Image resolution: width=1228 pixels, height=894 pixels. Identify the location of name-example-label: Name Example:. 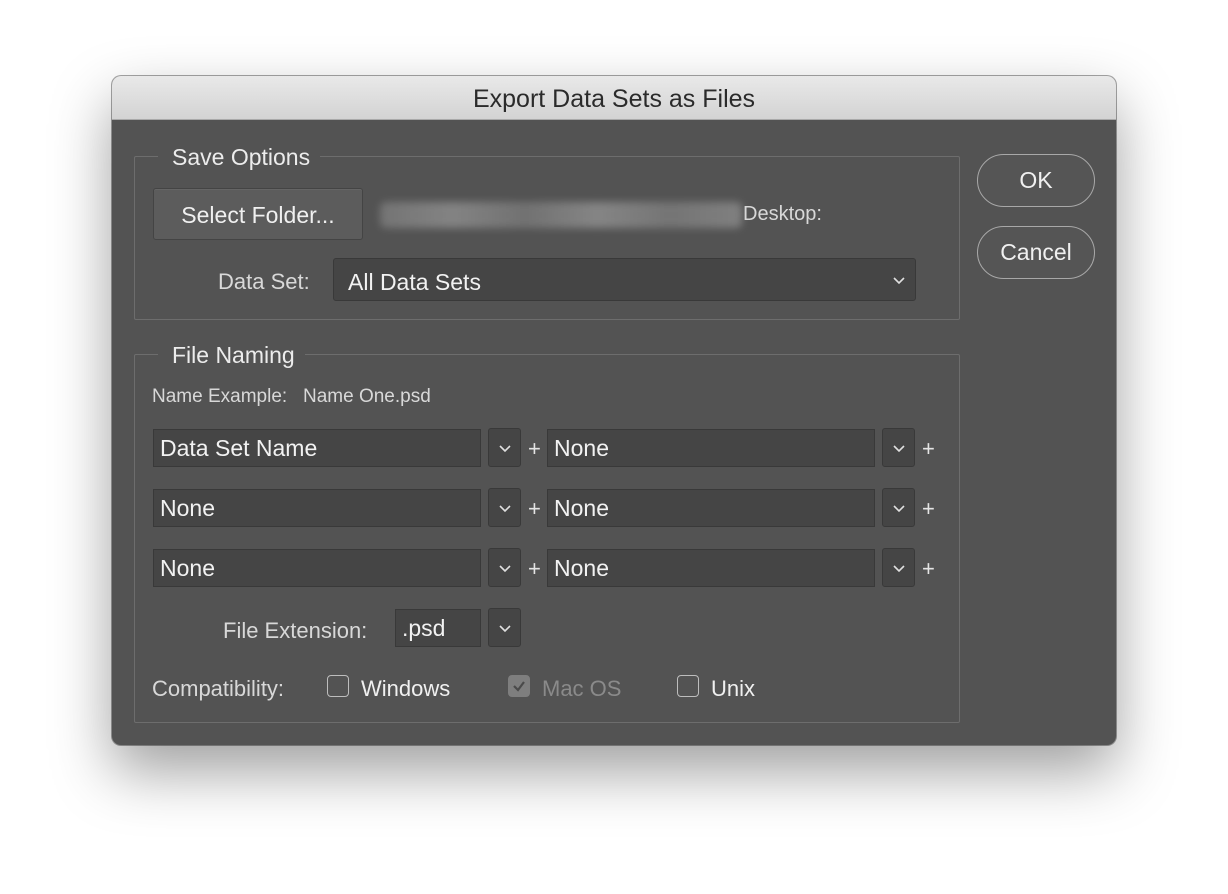
(220, 396).